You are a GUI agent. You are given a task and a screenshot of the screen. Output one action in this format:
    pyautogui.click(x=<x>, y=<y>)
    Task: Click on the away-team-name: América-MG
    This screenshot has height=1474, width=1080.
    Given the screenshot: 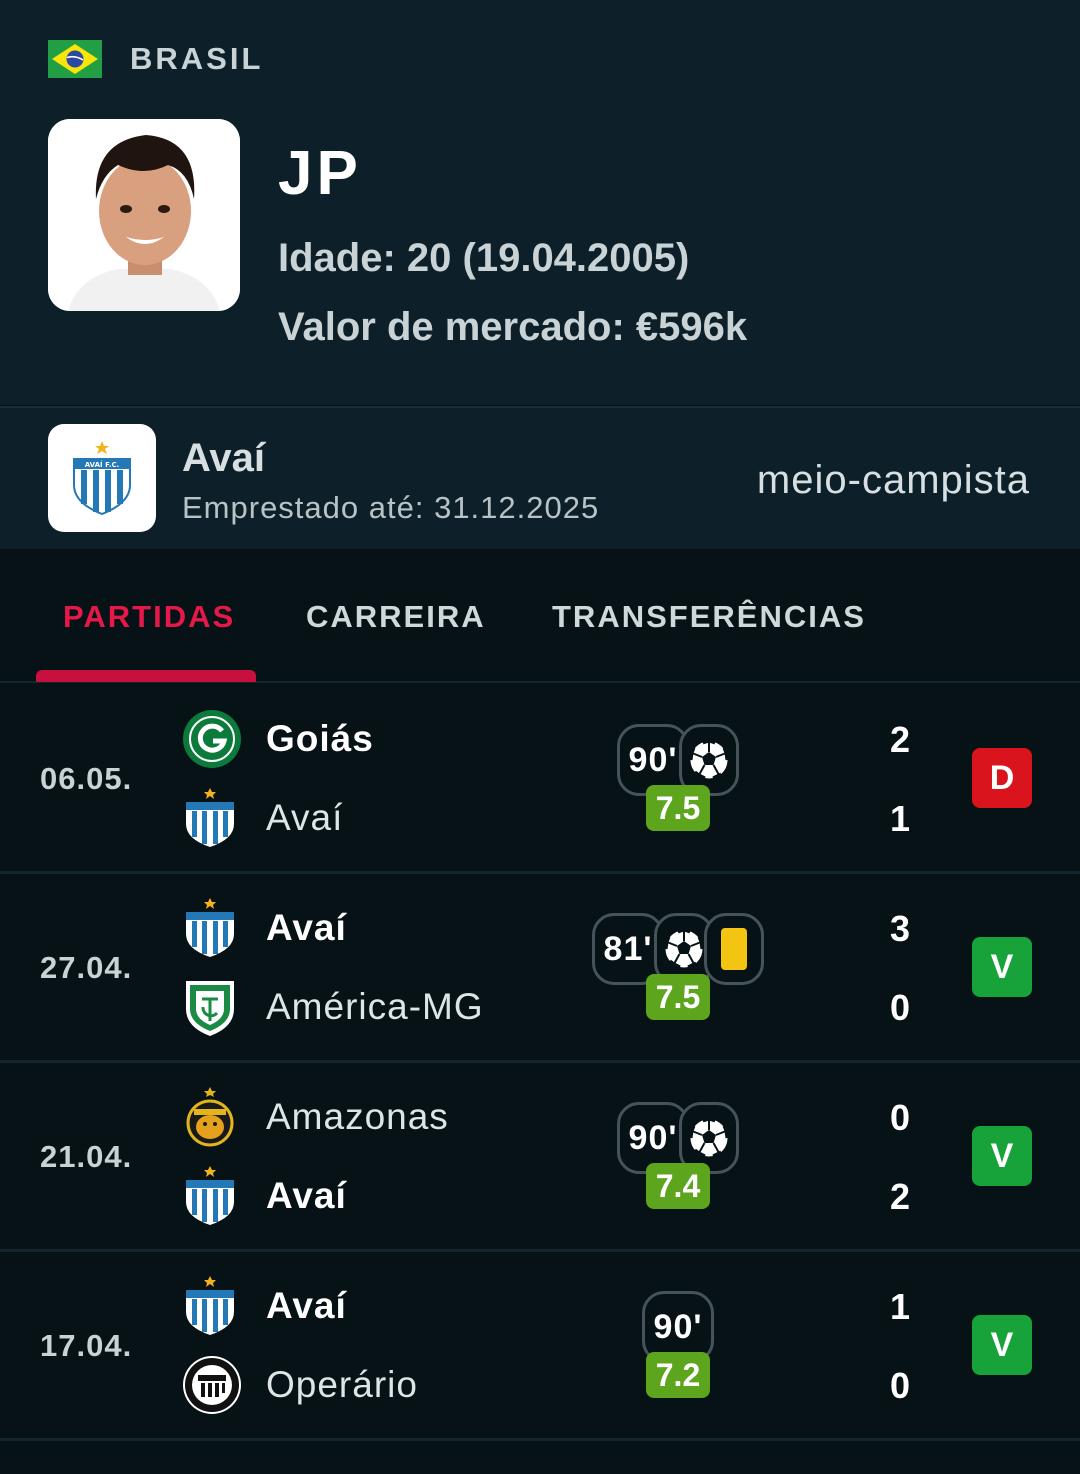 What is the action you would take?
    pyautogui.click(x=375, y=1006)
    